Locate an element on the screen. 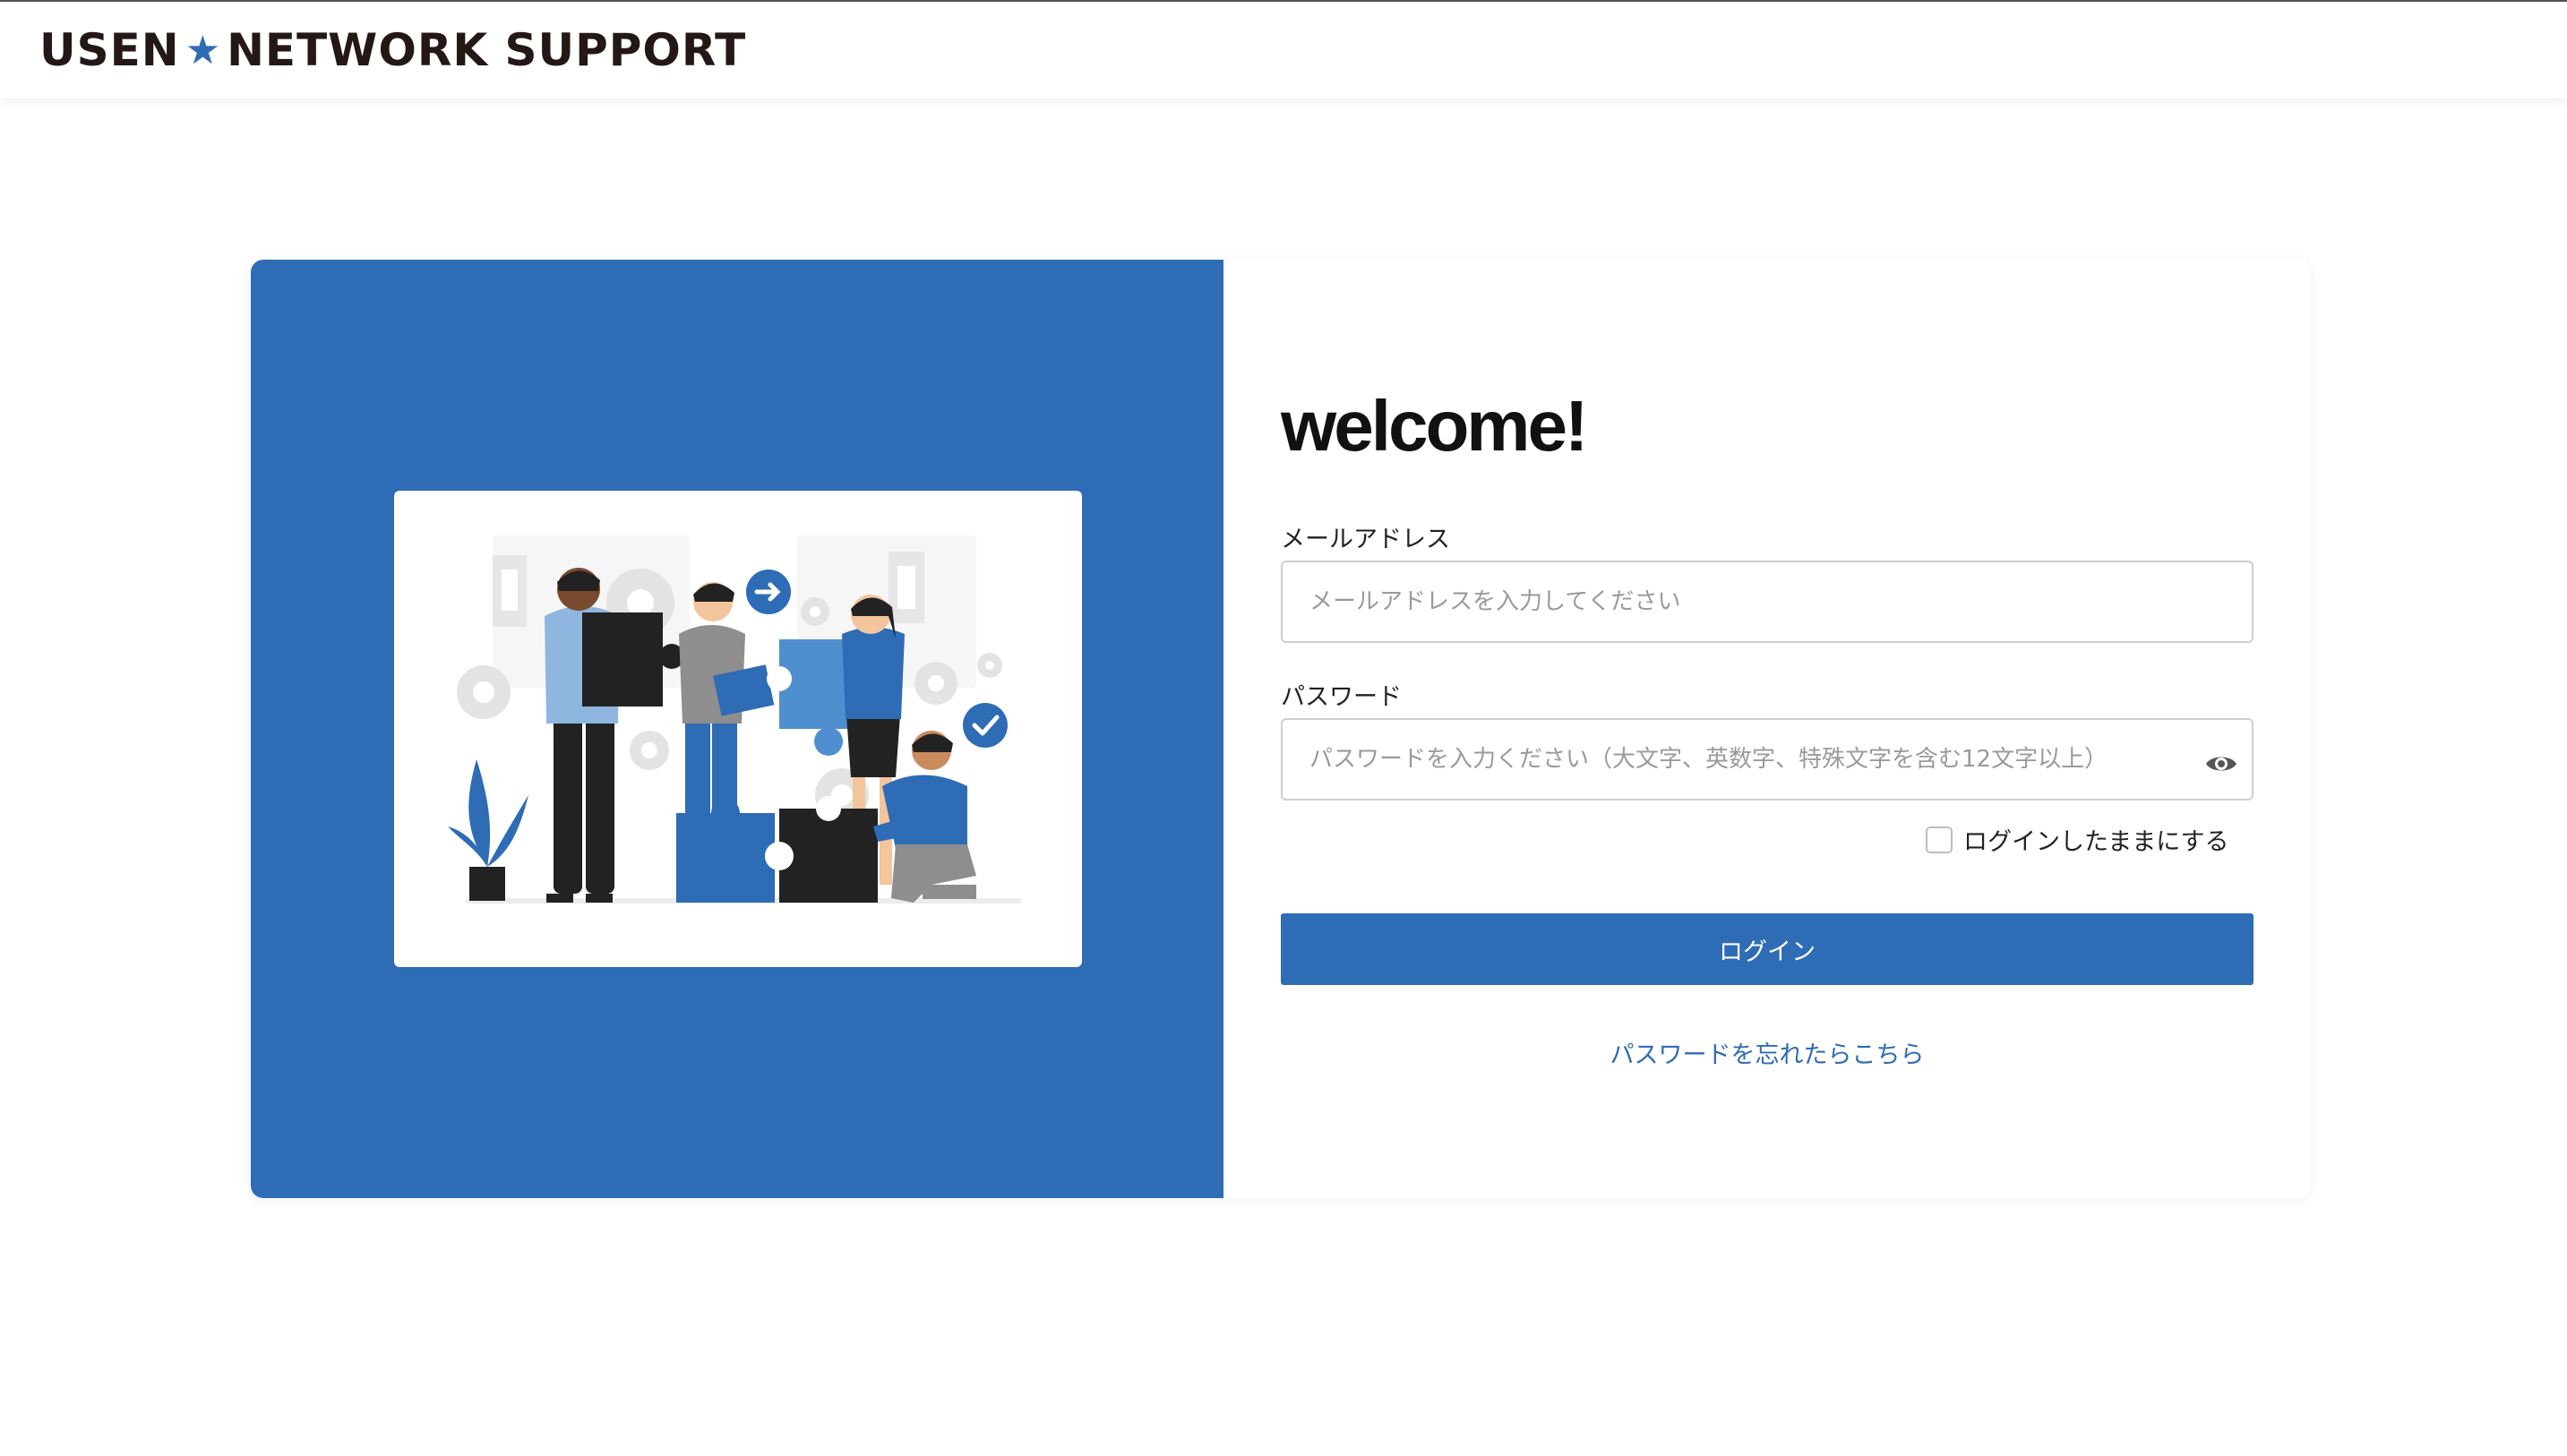 The image size is (2567, 1456). site-header: USEN ★ NETWORK SUPPORT is located at coordinates (1283, 50).